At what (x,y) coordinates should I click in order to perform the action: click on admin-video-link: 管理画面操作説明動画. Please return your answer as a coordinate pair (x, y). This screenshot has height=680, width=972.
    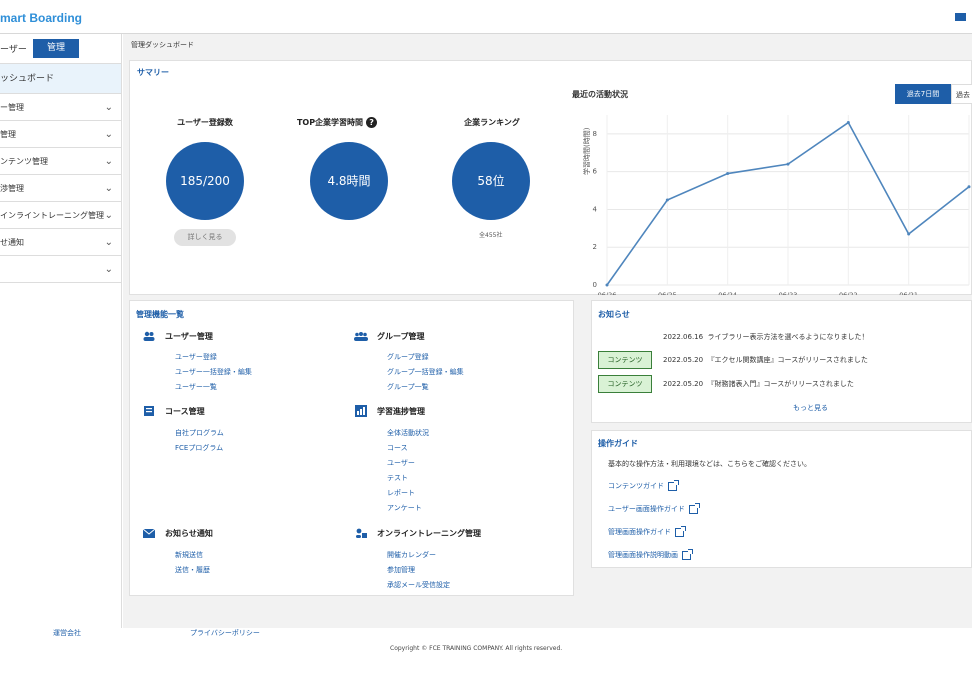
    Looking at the image, I should click on (650, 554).